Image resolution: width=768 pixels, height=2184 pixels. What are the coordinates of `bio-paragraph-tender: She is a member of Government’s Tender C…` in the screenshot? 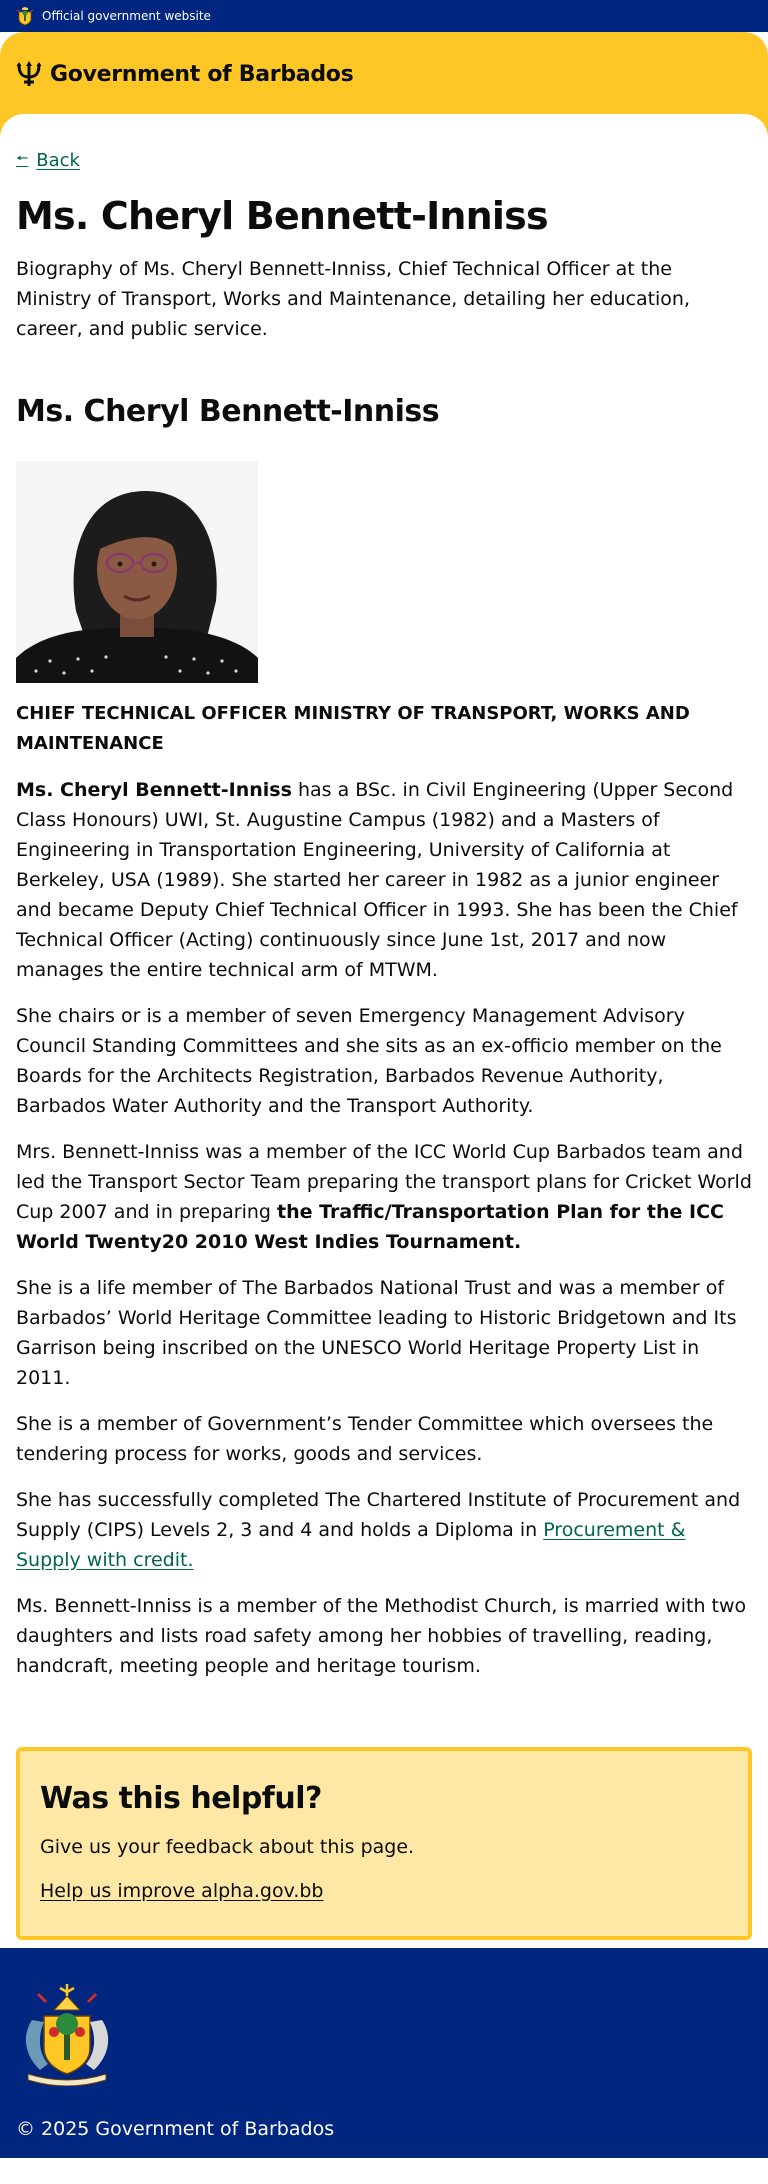 It's located at (365, 1438).